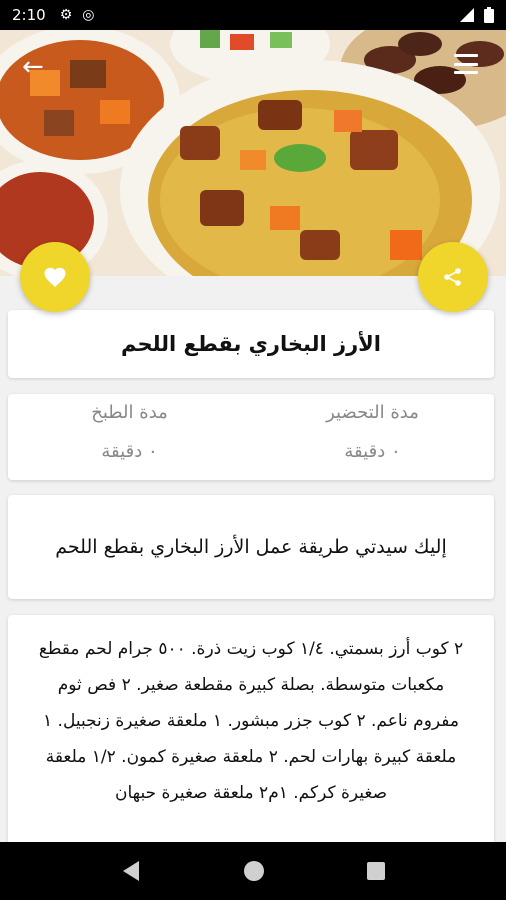 This screenshot has height=900, width=506. I want to click on menu-icon, so click(466, 64).